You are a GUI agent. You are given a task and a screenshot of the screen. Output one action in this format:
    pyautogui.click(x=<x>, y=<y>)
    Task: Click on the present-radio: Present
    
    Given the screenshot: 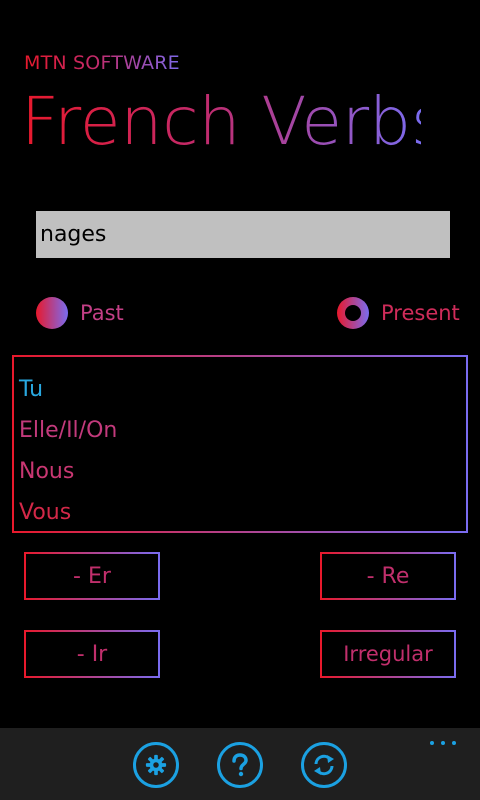 What is the action you would take?
    pyautogui.click(x=398, y=313)
    